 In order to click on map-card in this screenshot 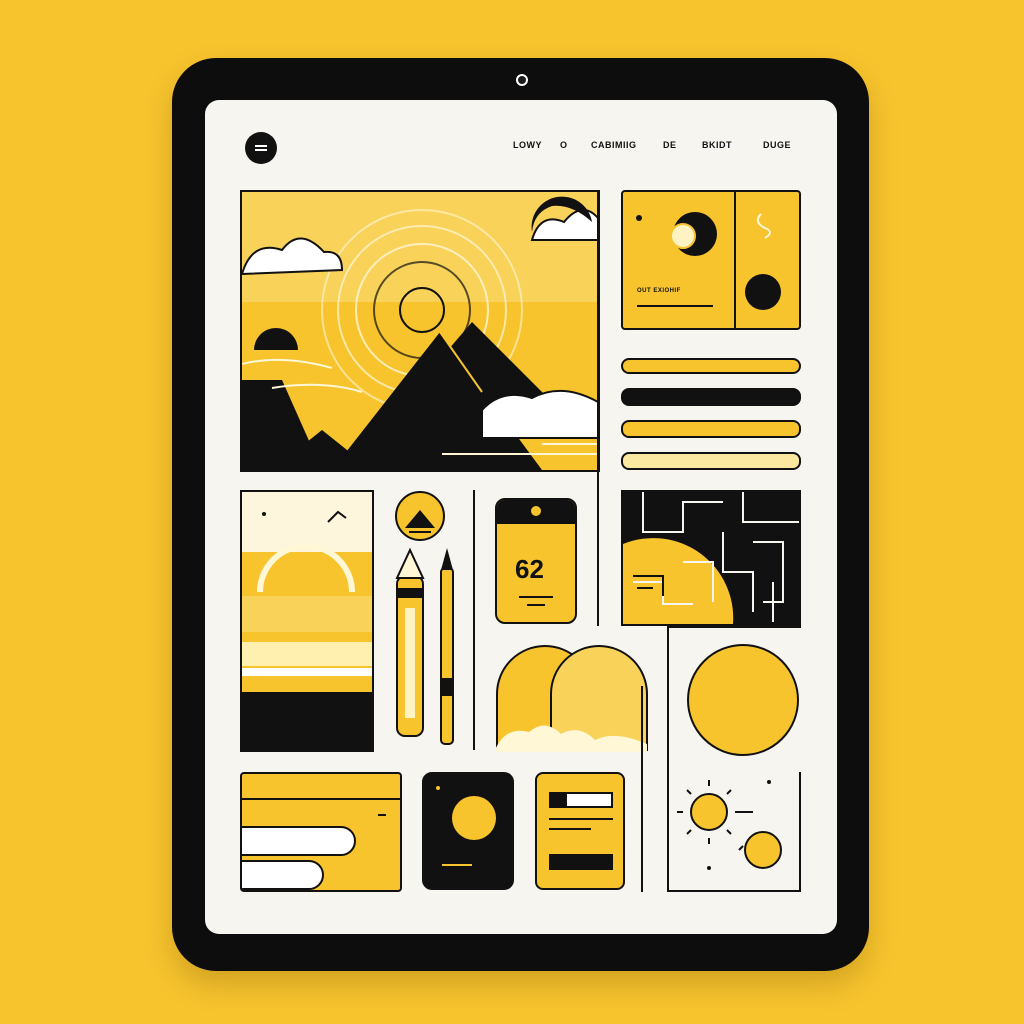, I will do `click(711, 558)`.